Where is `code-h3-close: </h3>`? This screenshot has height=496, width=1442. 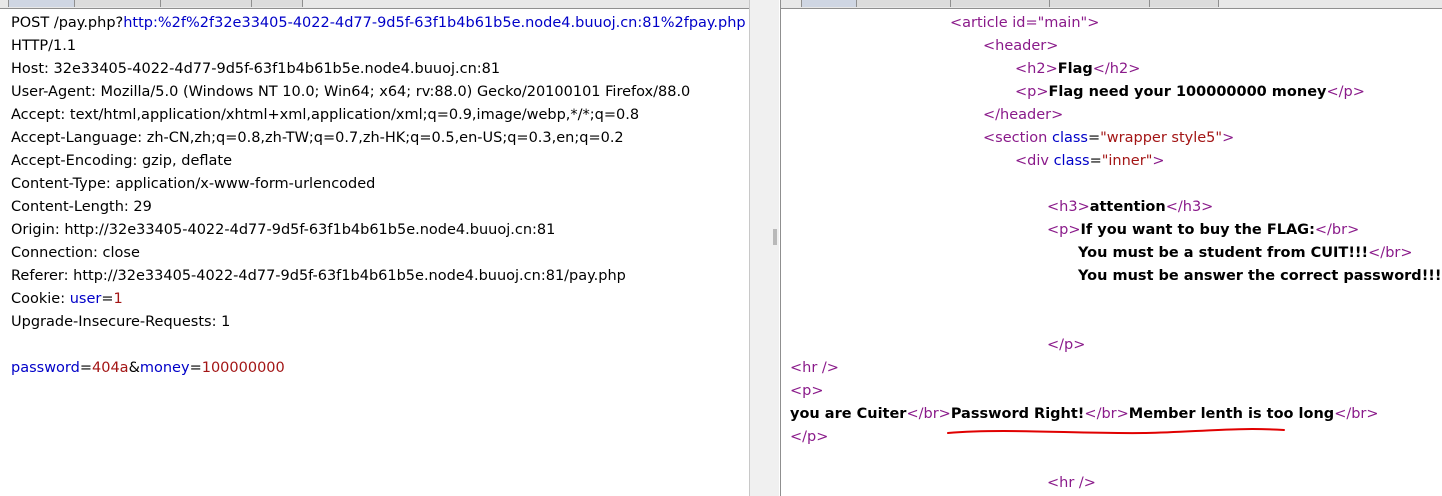 code-h3-close: </h3> is located at coordinates (1189, 207).